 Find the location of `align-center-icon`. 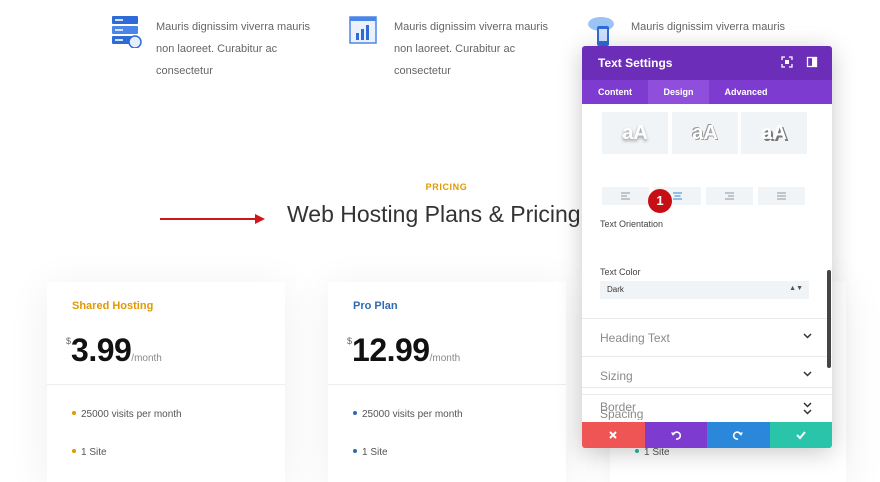

align-center-icon is located at coordinates (677, 196).